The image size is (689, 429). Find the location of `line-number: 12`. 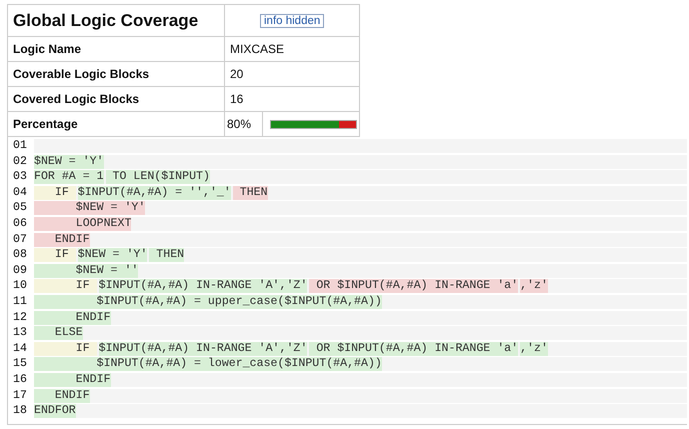

line-number: 12 is located at coordinates (20, 317).